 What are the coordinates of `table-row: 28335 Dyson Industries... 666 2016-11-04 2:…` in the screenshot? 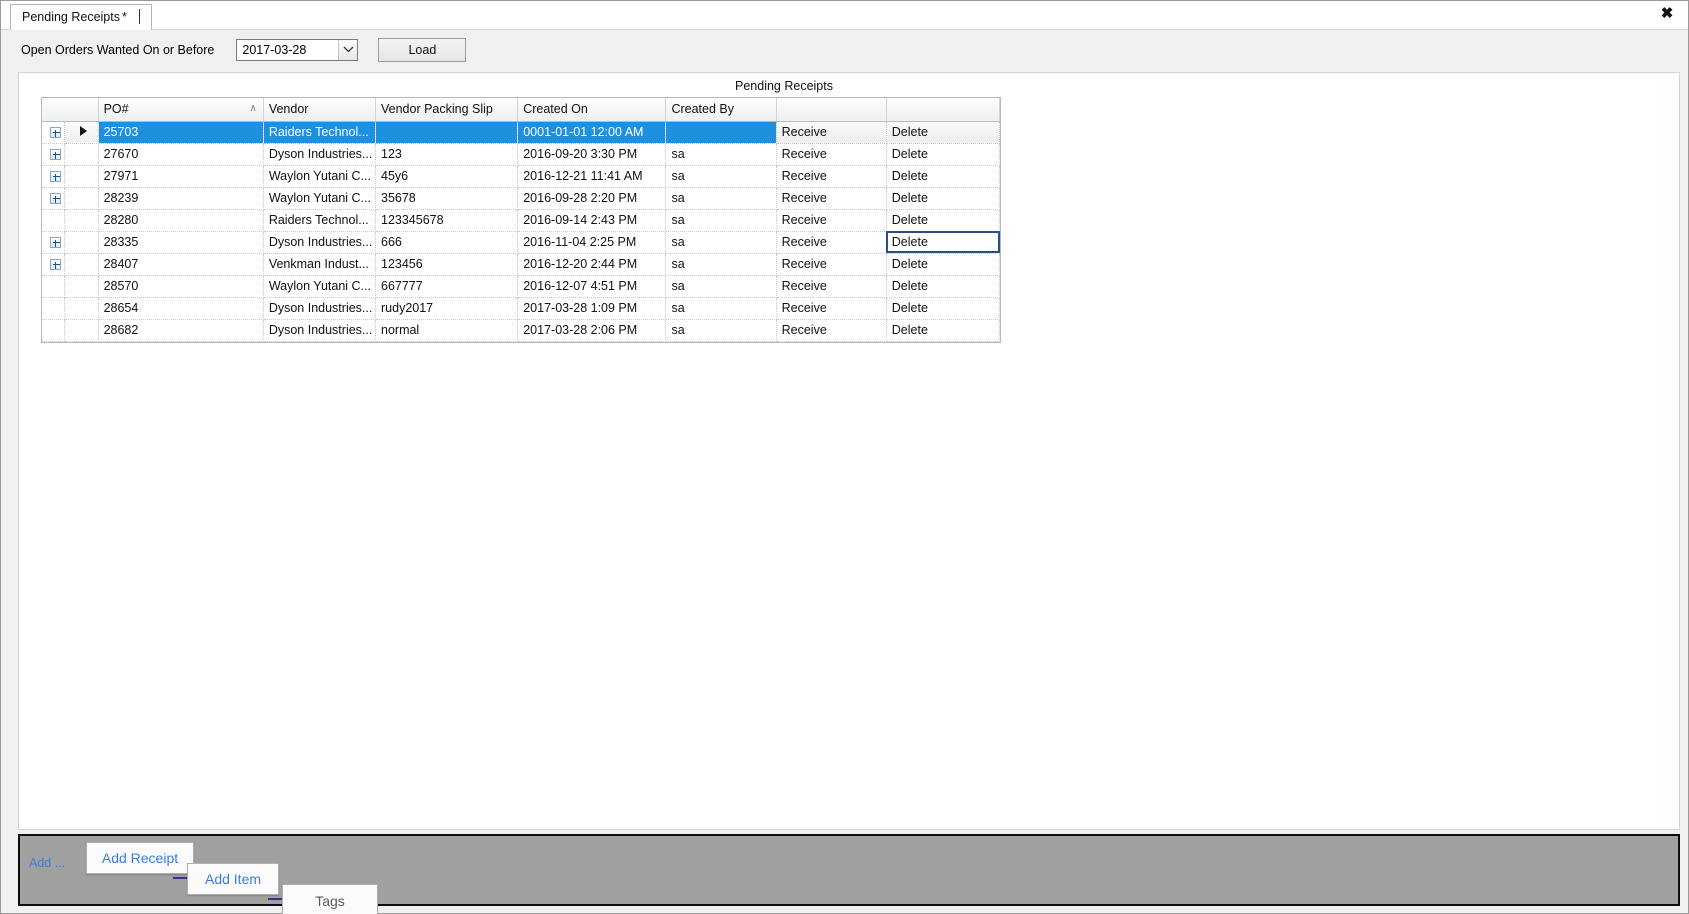 It's located at (521, 242).